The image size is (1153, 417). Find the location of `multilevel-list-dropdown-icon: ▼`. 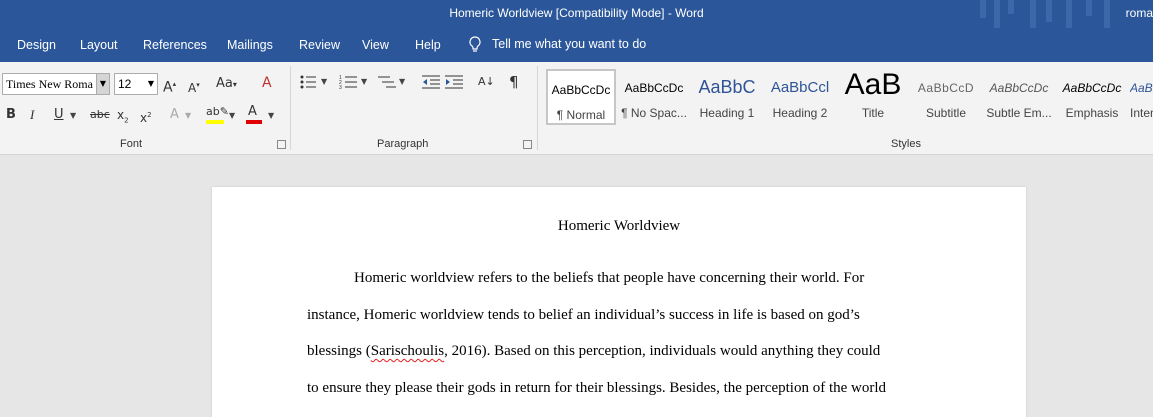

multilevel-list-dropdown-icon: ▼ is located at coordinates (402, 81).